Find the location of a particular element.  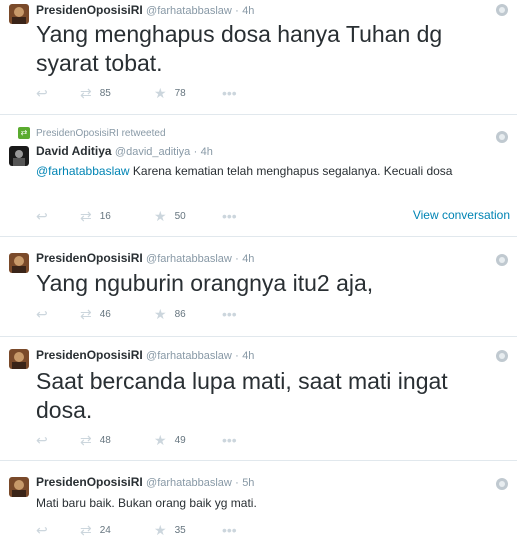

display-name: David Aditiya is located at coordinates (74, 151).